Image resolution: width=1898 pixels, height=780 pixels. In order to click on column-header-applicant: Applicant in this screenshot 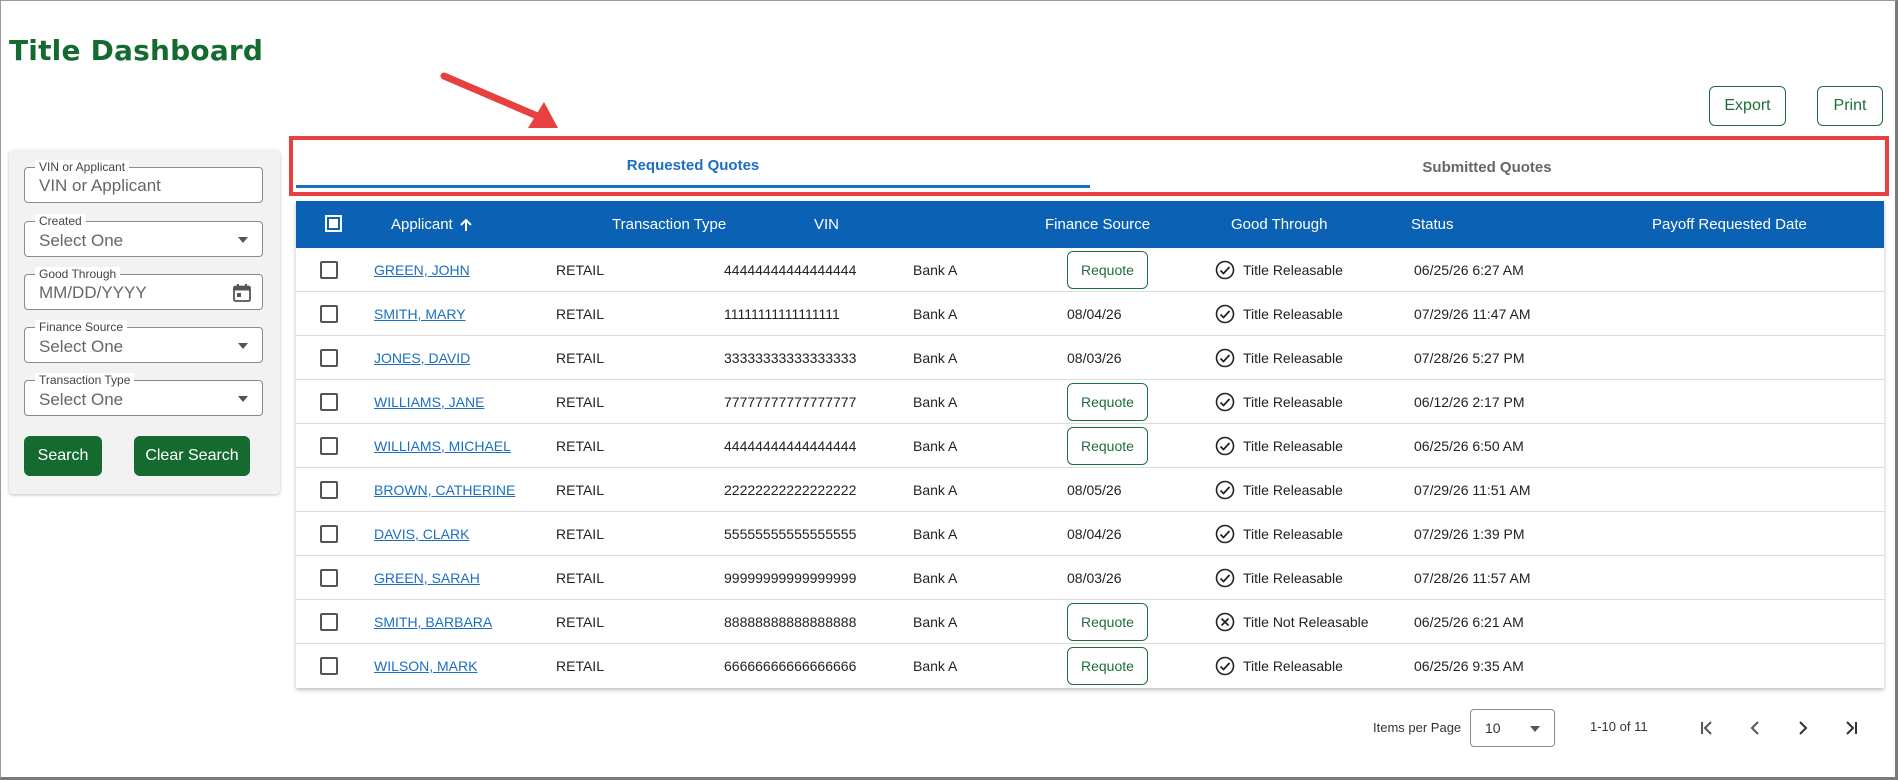, I will do `click(432, 224)`.